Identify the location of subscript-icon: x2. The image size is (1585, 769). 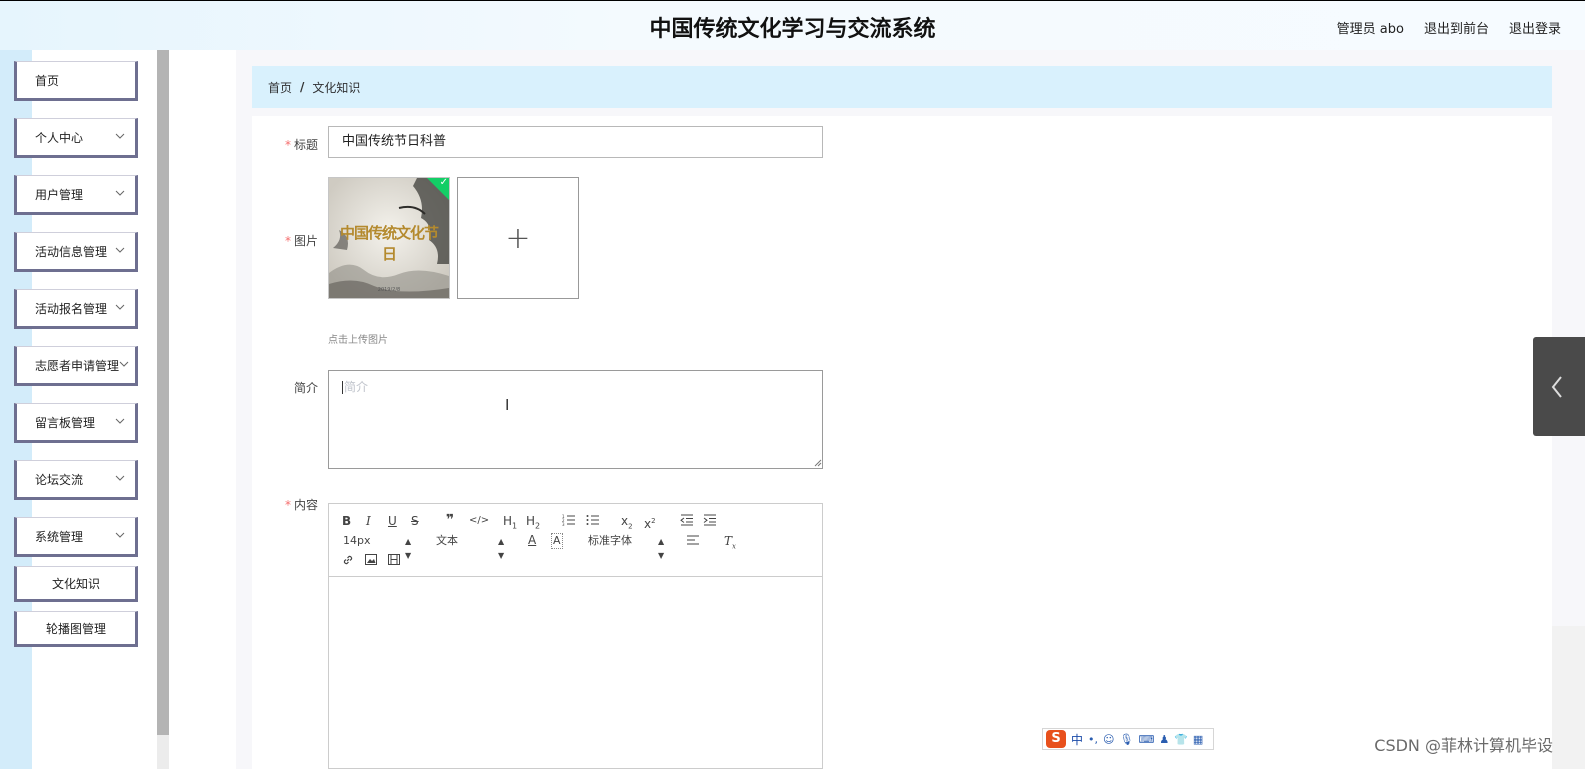
(627, 523).